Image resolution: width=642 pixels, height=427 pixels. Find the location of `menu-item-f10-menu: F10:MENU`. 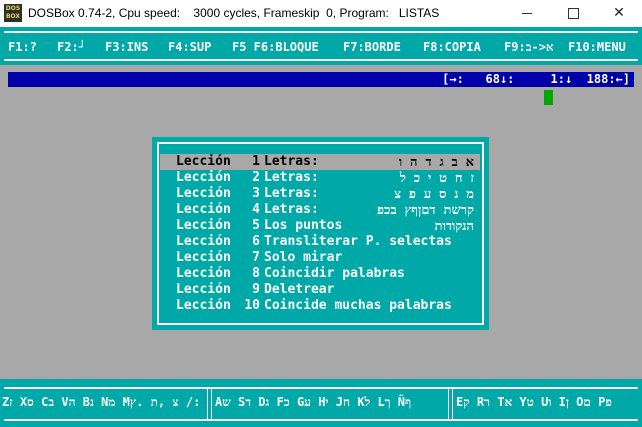

menu-item-f10-menu: F10:MENU is located at coordinates (597, 47).